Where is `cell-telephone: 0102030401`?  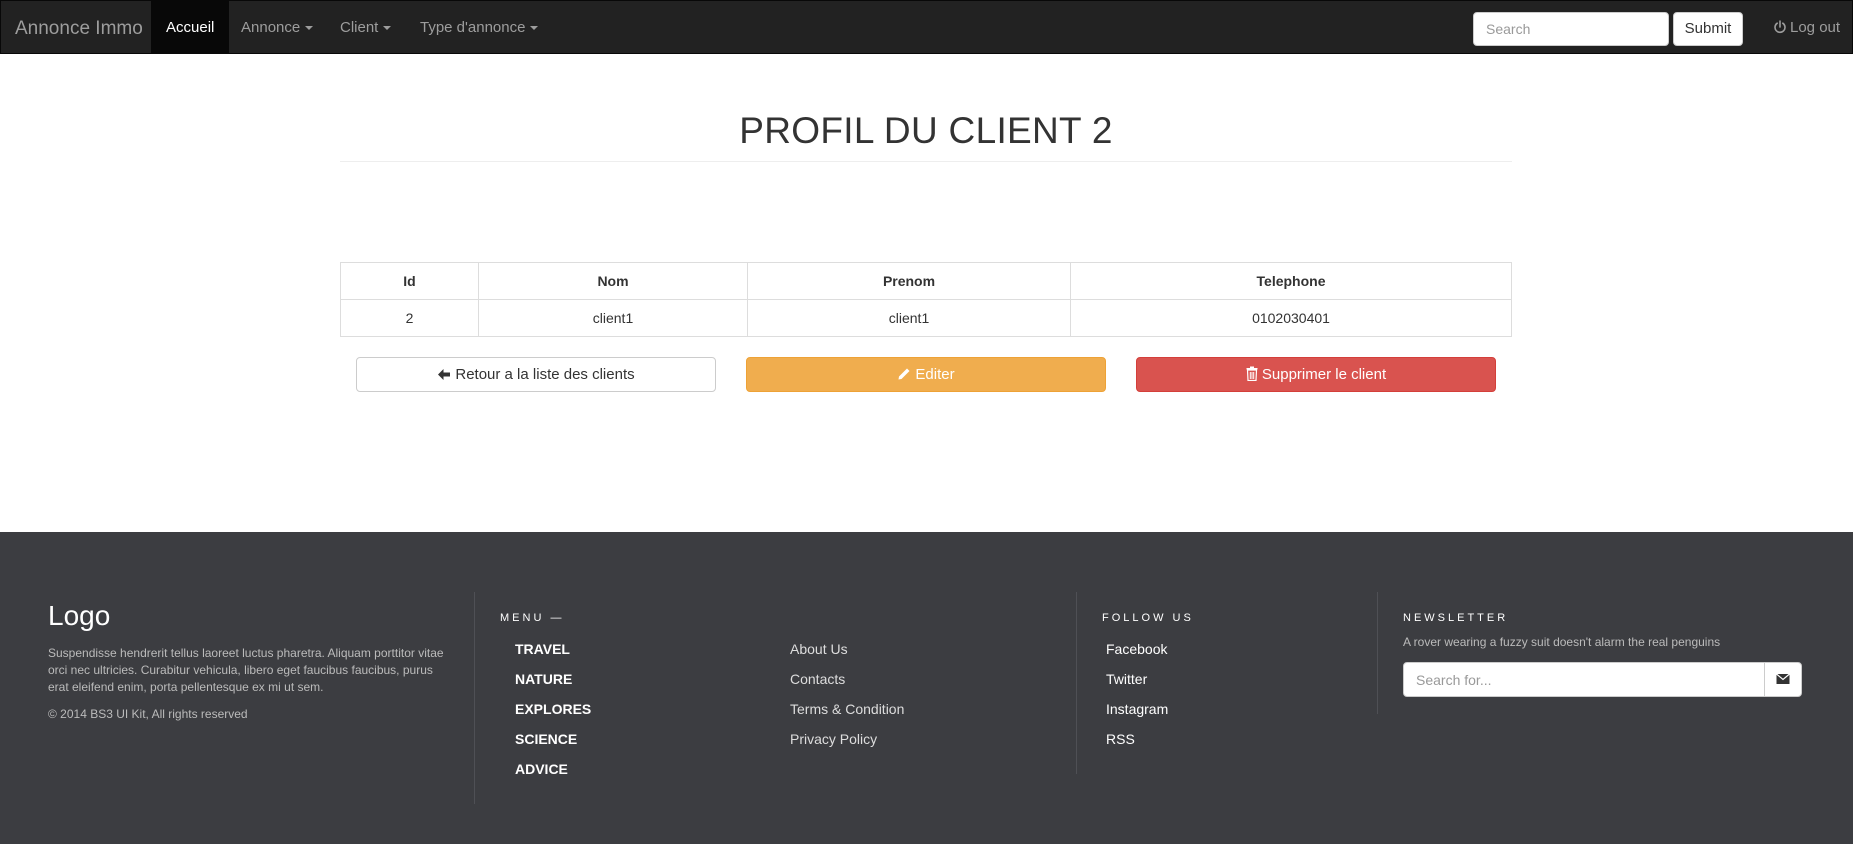
cell-telephone: 0102030401 is located at coordinates (1291, 318).